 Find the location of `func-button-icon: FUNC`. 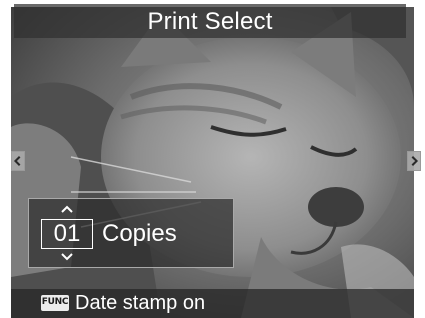

func-button-icon: FUNC is located at coordinates (55, 303).